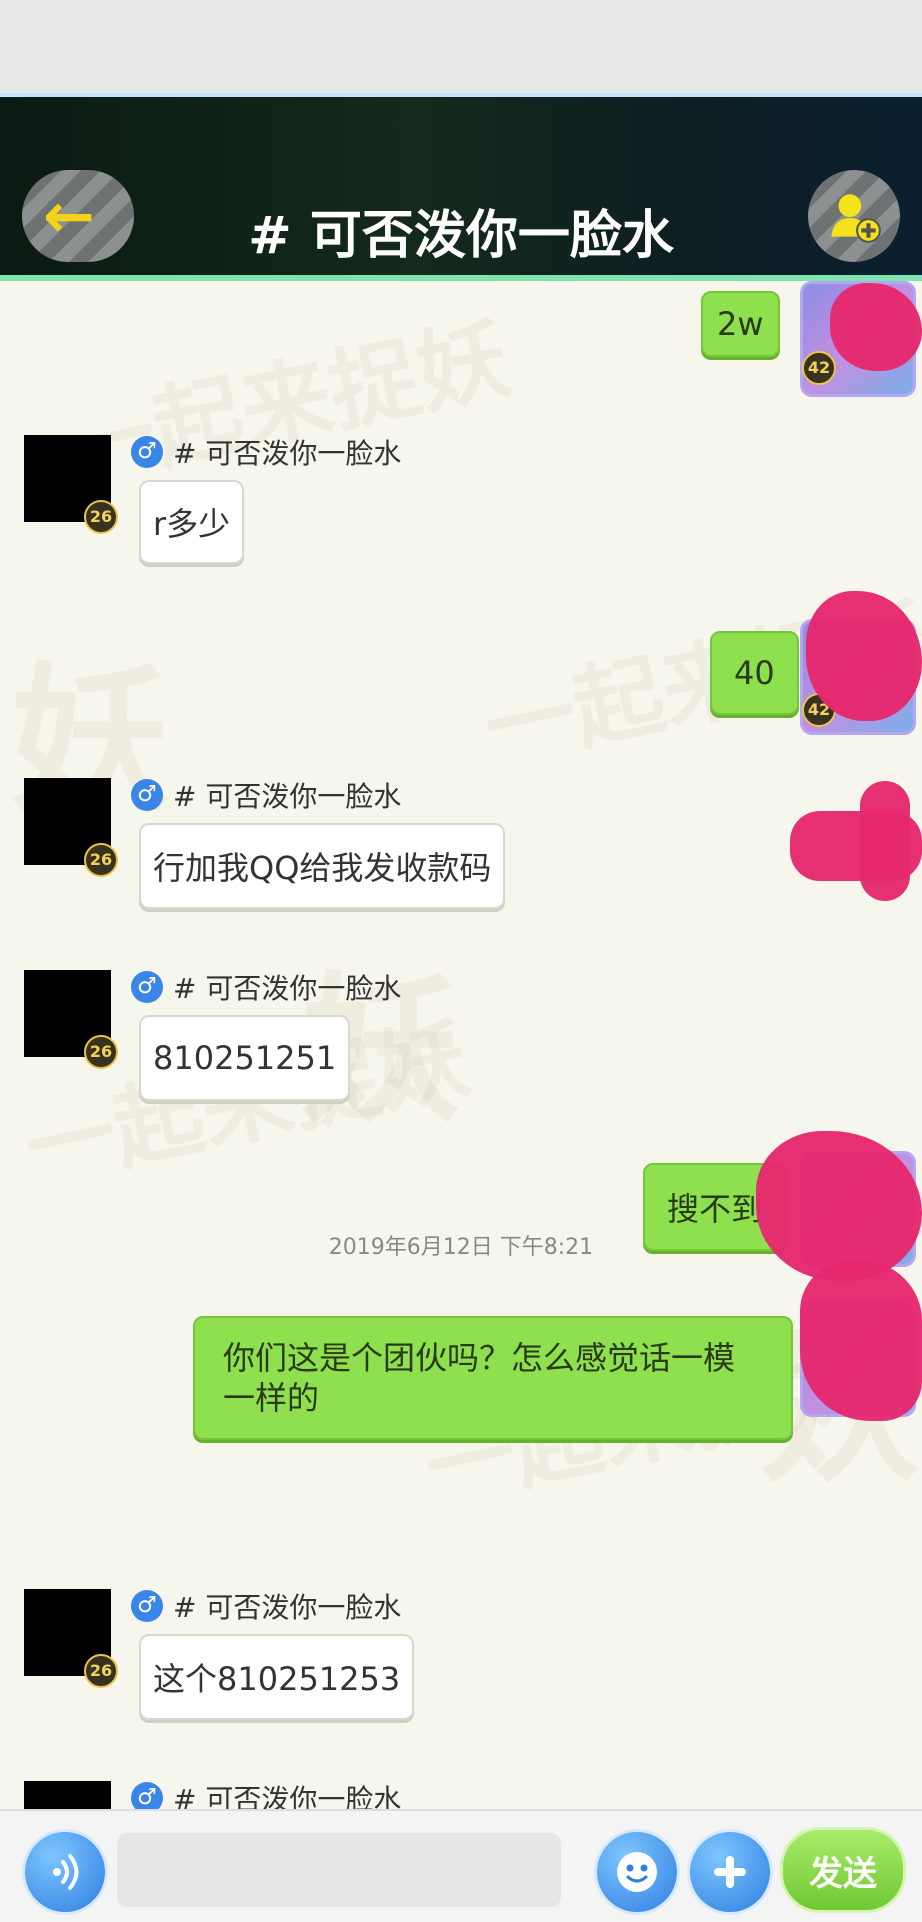  I want to click on message-bubble-other: 810251251, so click(245, 1058).